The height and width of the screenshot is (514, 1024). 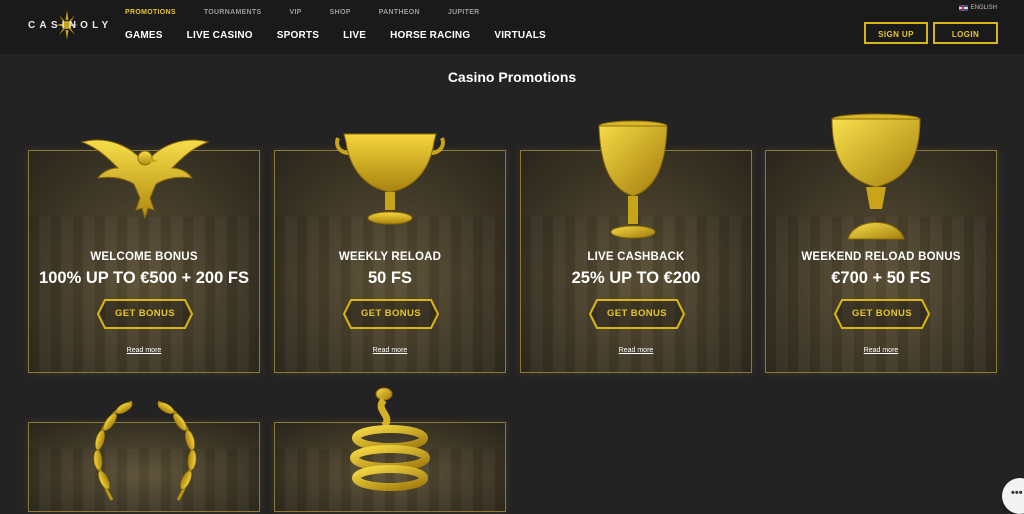 I want to click on uk-flag-icon, so click(x=963, y=8).